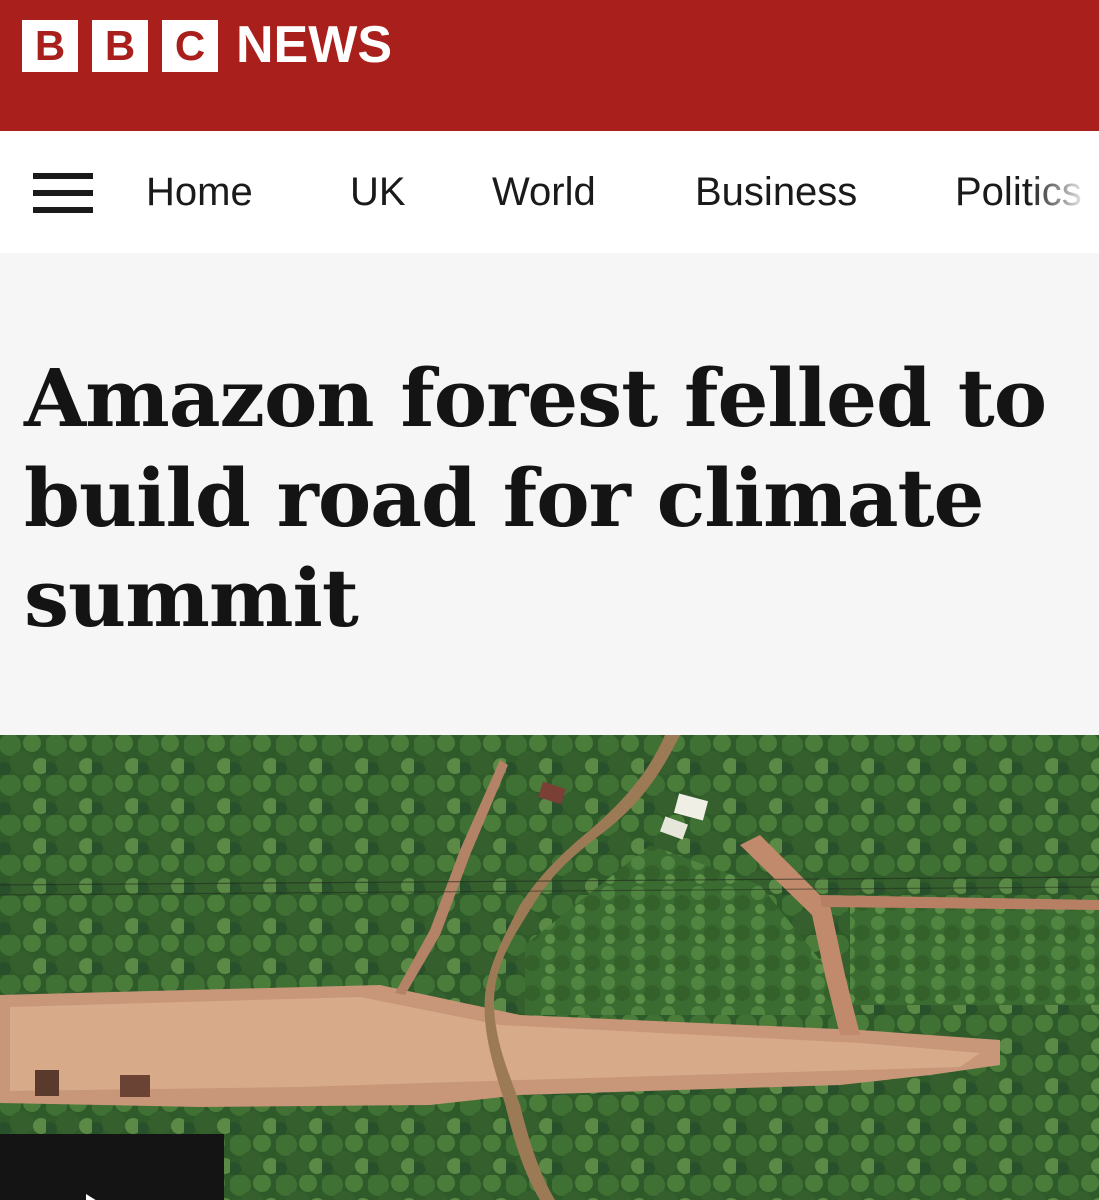 Image resolution: width=1099 pixels, height=1200 pixels. What do you see at coordinates (199, 192) in the screenshot?
I see `nav-item-home: Home` at bounding box center [199, 192].